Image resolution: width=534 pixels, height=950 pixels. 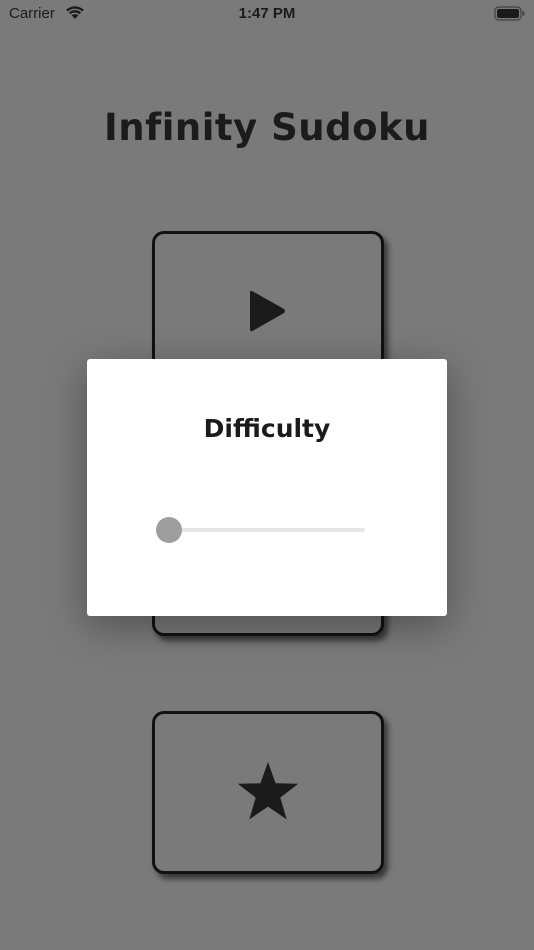 I want to click on difficulty-slider, so click(x=260, y=530).